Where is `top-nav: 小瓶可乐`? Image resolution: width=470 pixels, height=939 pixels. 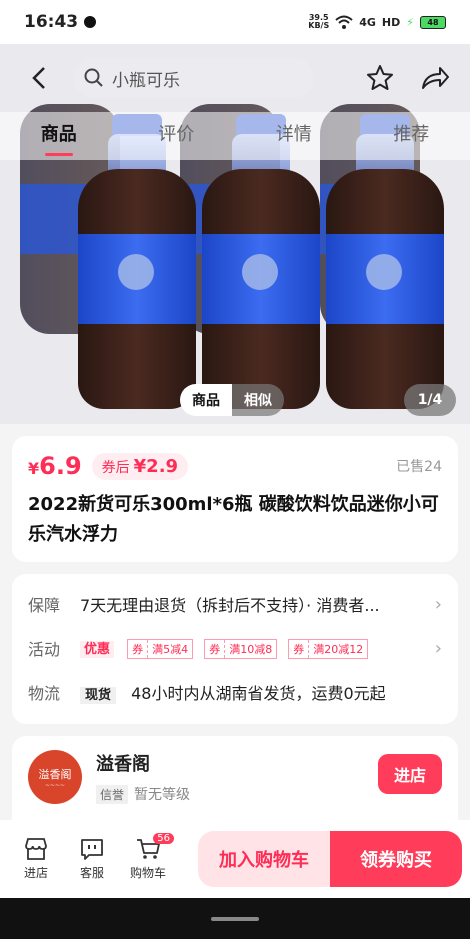
top-nav: 小瓶可乐 is located at coordinates (235, 78).